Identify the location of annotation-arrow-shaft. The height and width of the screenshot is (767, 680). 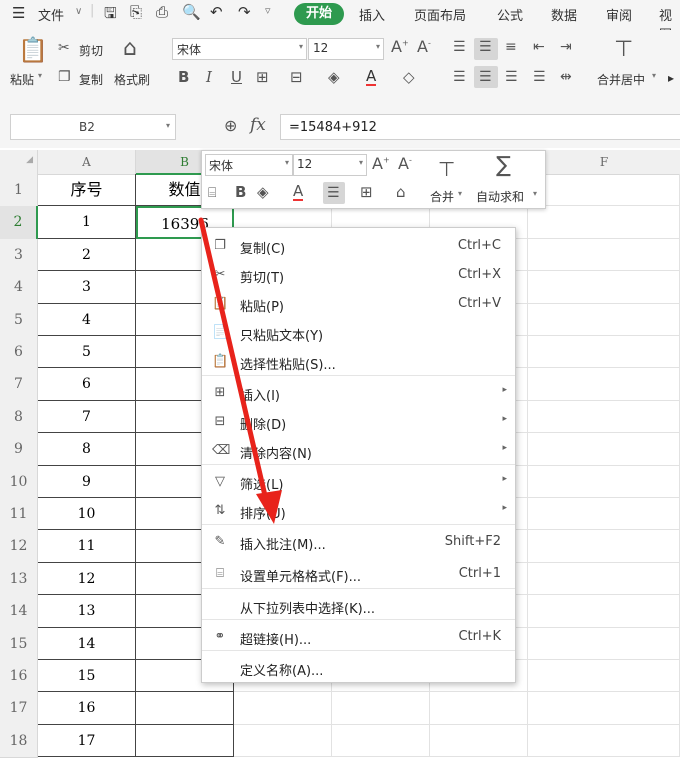
(233, 360).